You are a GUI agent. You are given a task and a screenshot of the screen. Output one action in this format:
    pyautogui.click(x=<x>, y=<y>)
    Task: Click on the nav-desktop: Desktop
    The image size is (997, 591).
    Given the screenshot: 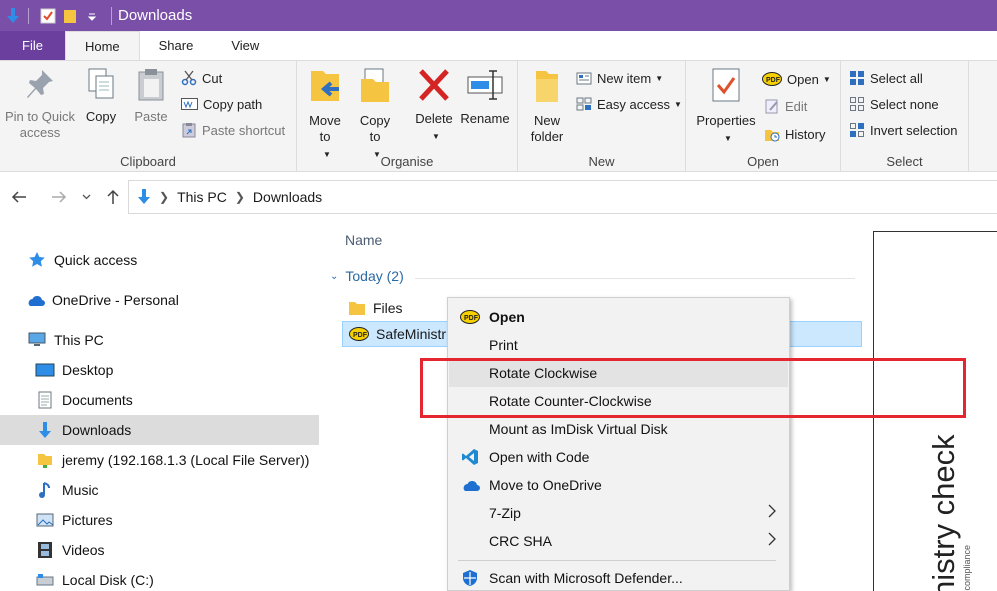 What is the action you would take?
    pyautogui.click(x=159, y=370)
    